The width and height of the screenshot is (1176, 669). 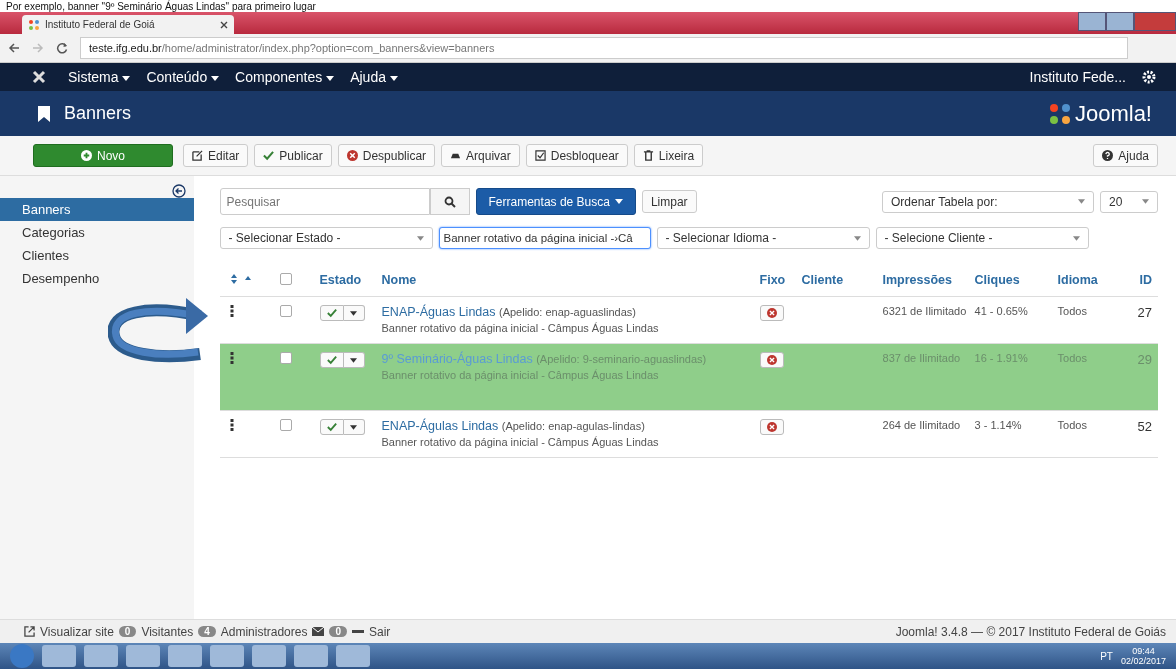 I want to click on caption-text: Por exemplo, banner "9º Seminário Águas Lindas" para primeiro lugar, so click(x=161, y=6).